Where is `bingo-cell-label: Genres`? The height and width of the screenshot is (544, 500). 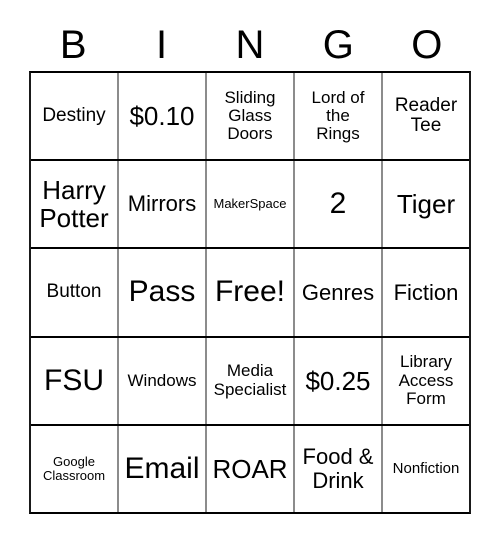
bingo-cell-label: Genres is located at coordinates (338, 292).